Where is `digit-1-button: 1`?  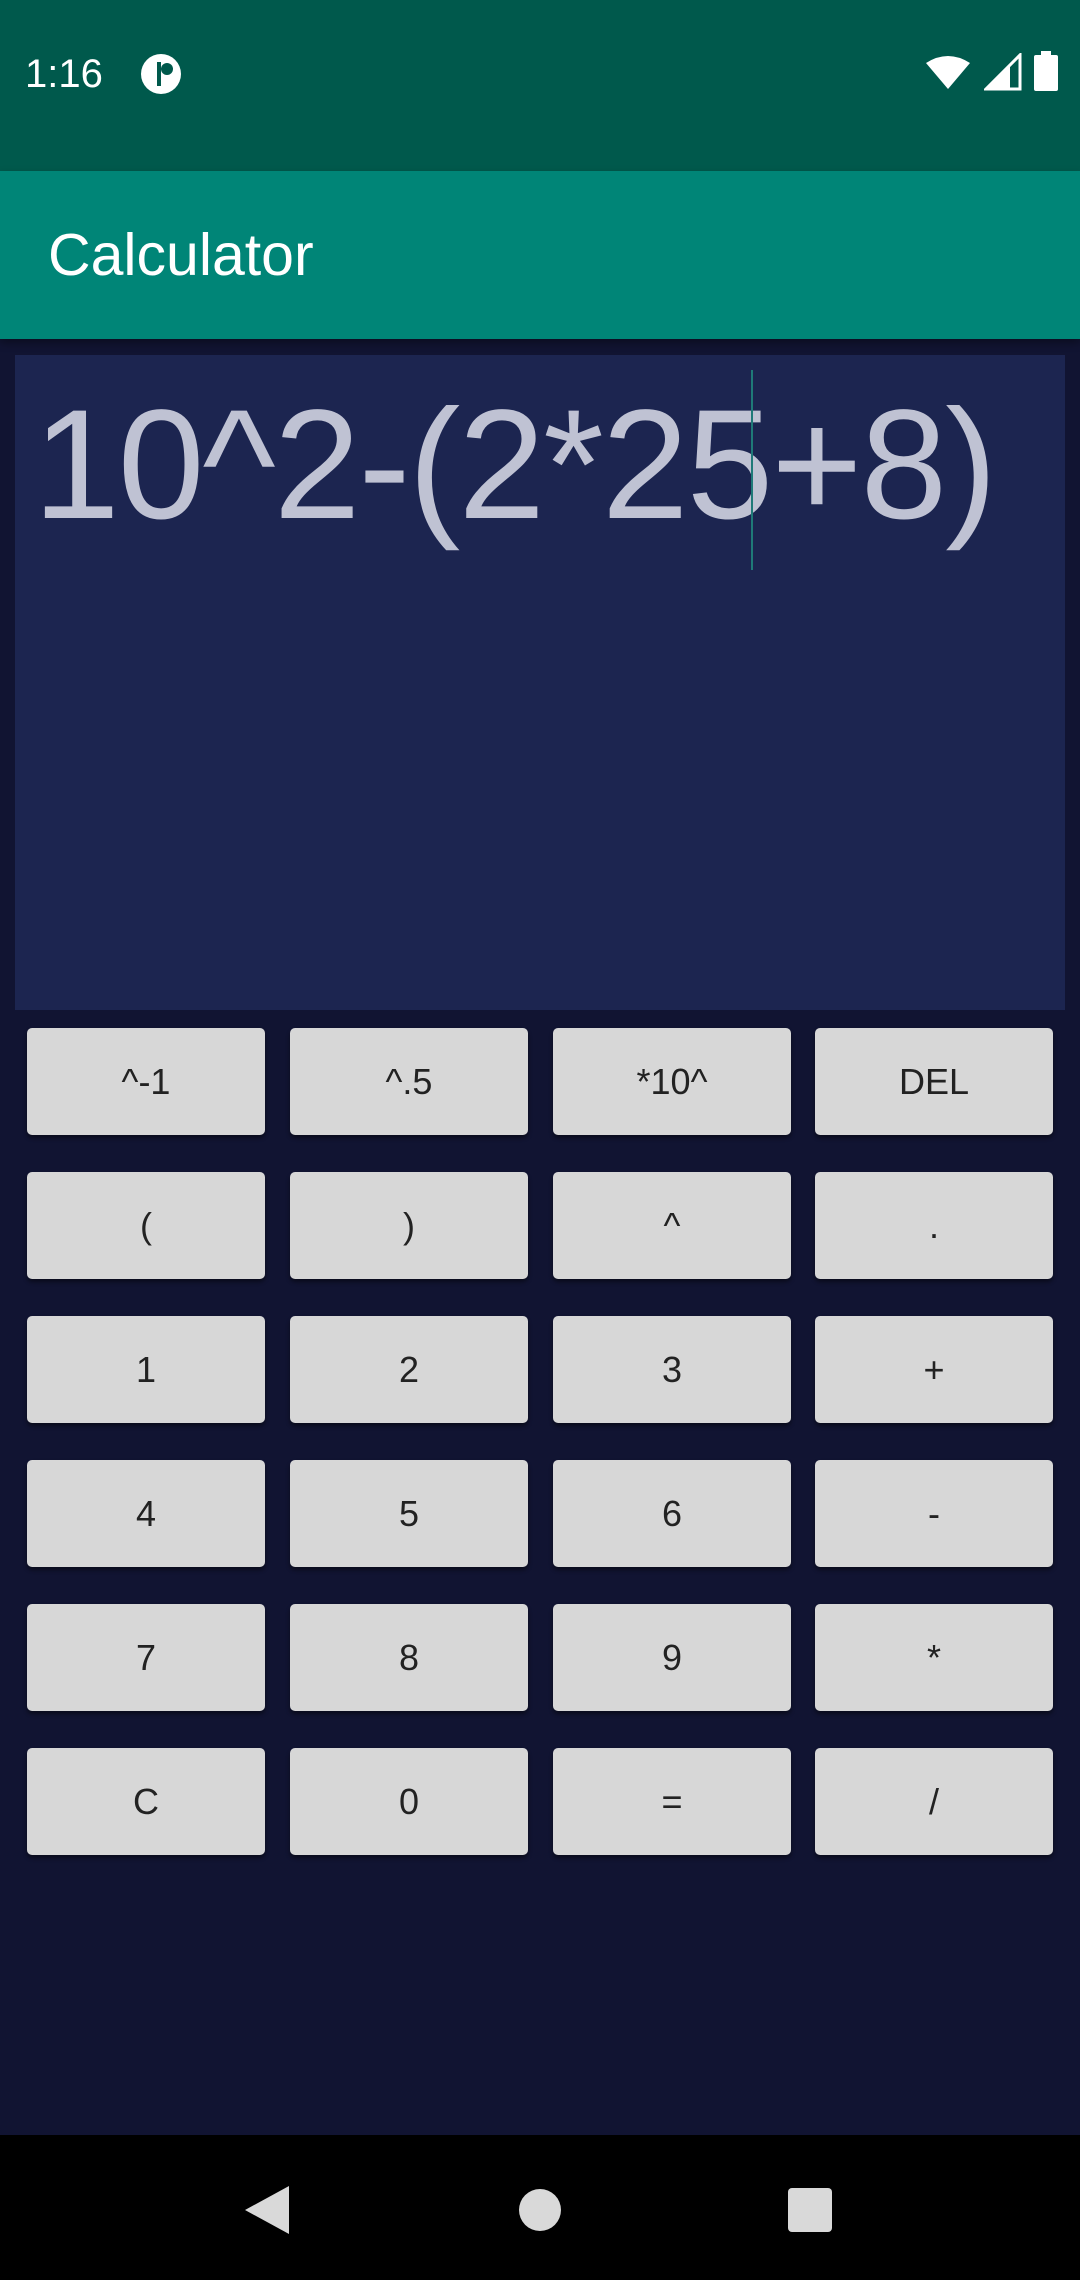 digit-1-button: 1 is located at coordinates (146, 1369).